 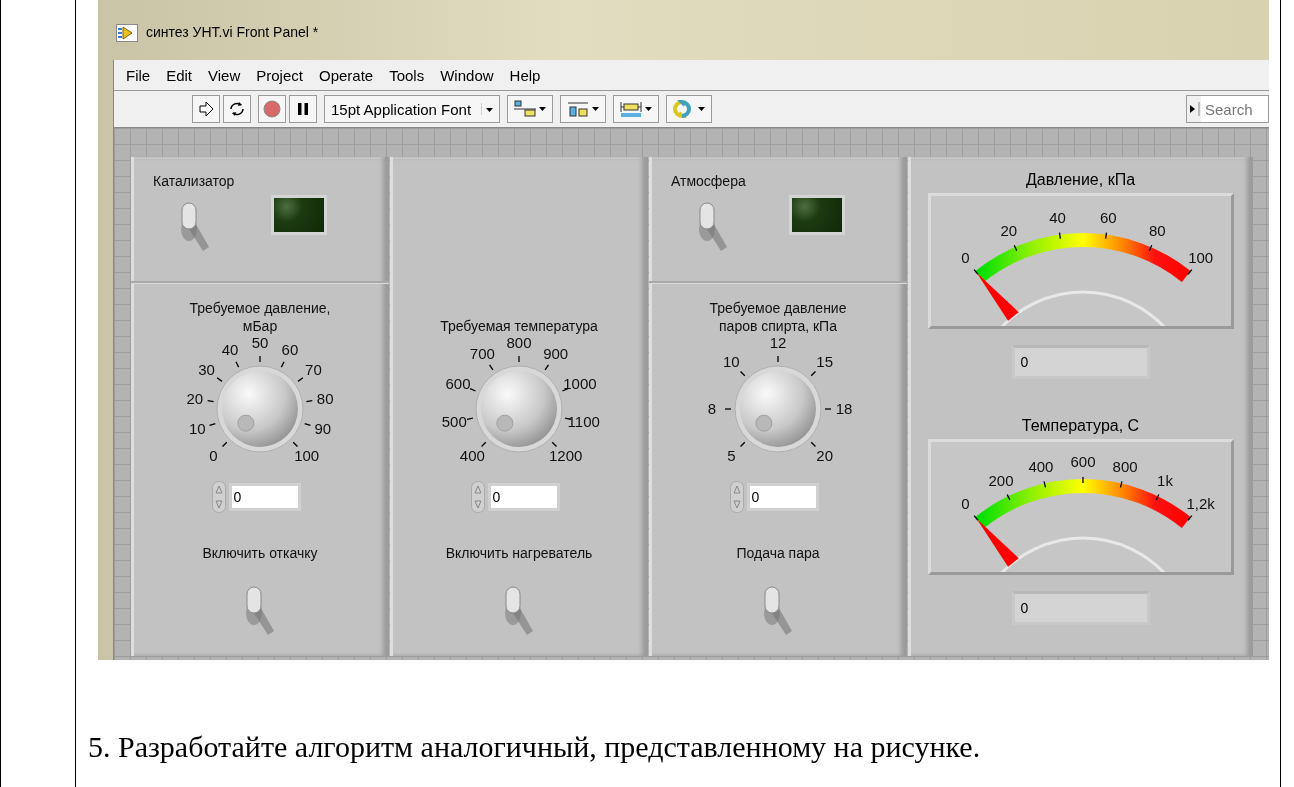 I want to click on resize-icon, so click(x=636, y=109).